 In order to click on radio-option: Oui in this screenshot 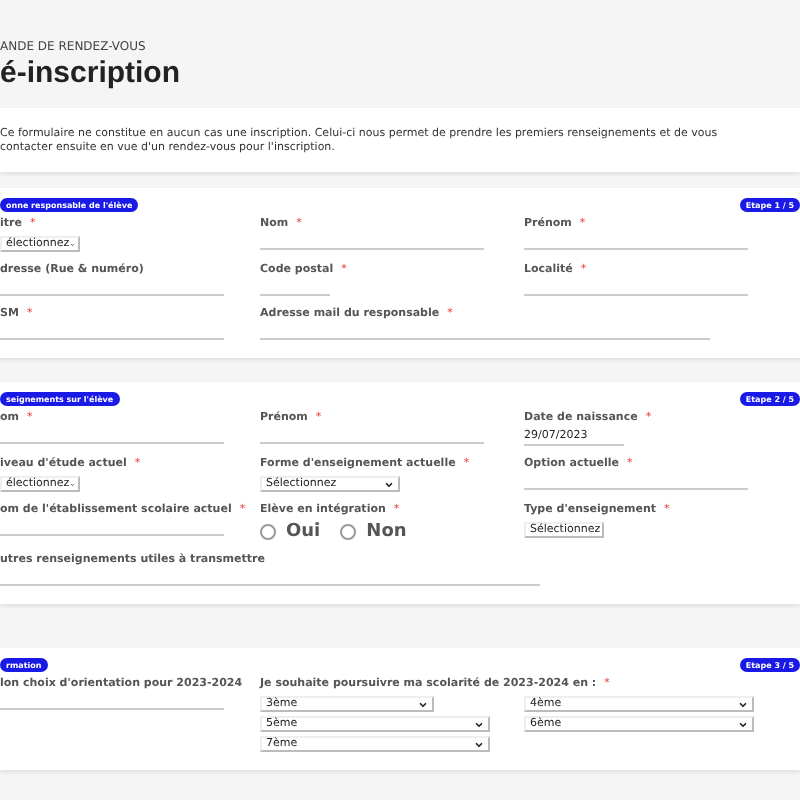, I will do `click(290, 532)`.